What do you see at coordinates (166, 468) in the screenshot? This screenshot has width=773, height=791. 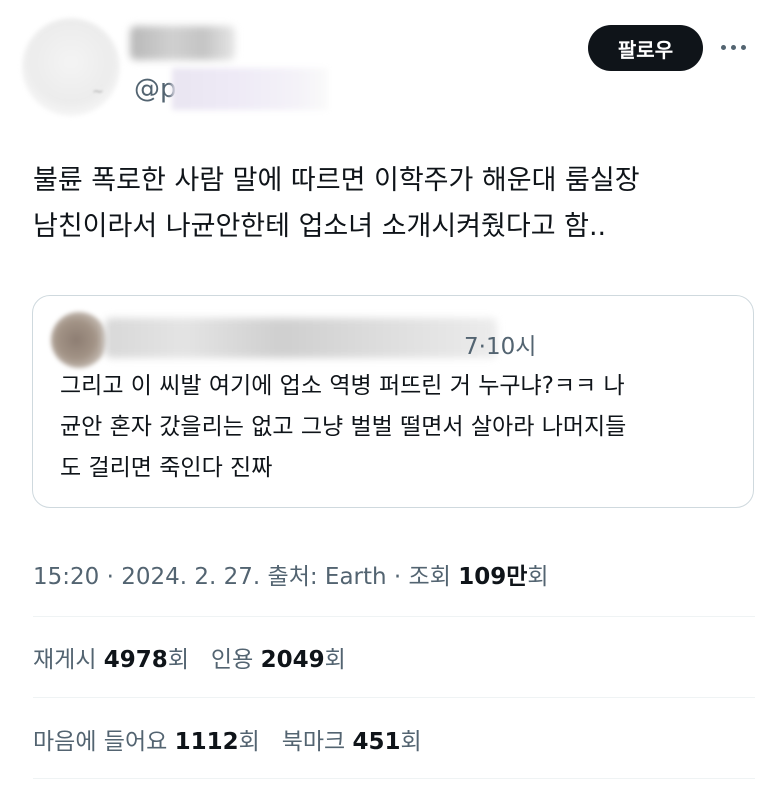 I see `quoted-text-line: 도 걸리면 죽인다 진짜` at bounding box center [166, 468].